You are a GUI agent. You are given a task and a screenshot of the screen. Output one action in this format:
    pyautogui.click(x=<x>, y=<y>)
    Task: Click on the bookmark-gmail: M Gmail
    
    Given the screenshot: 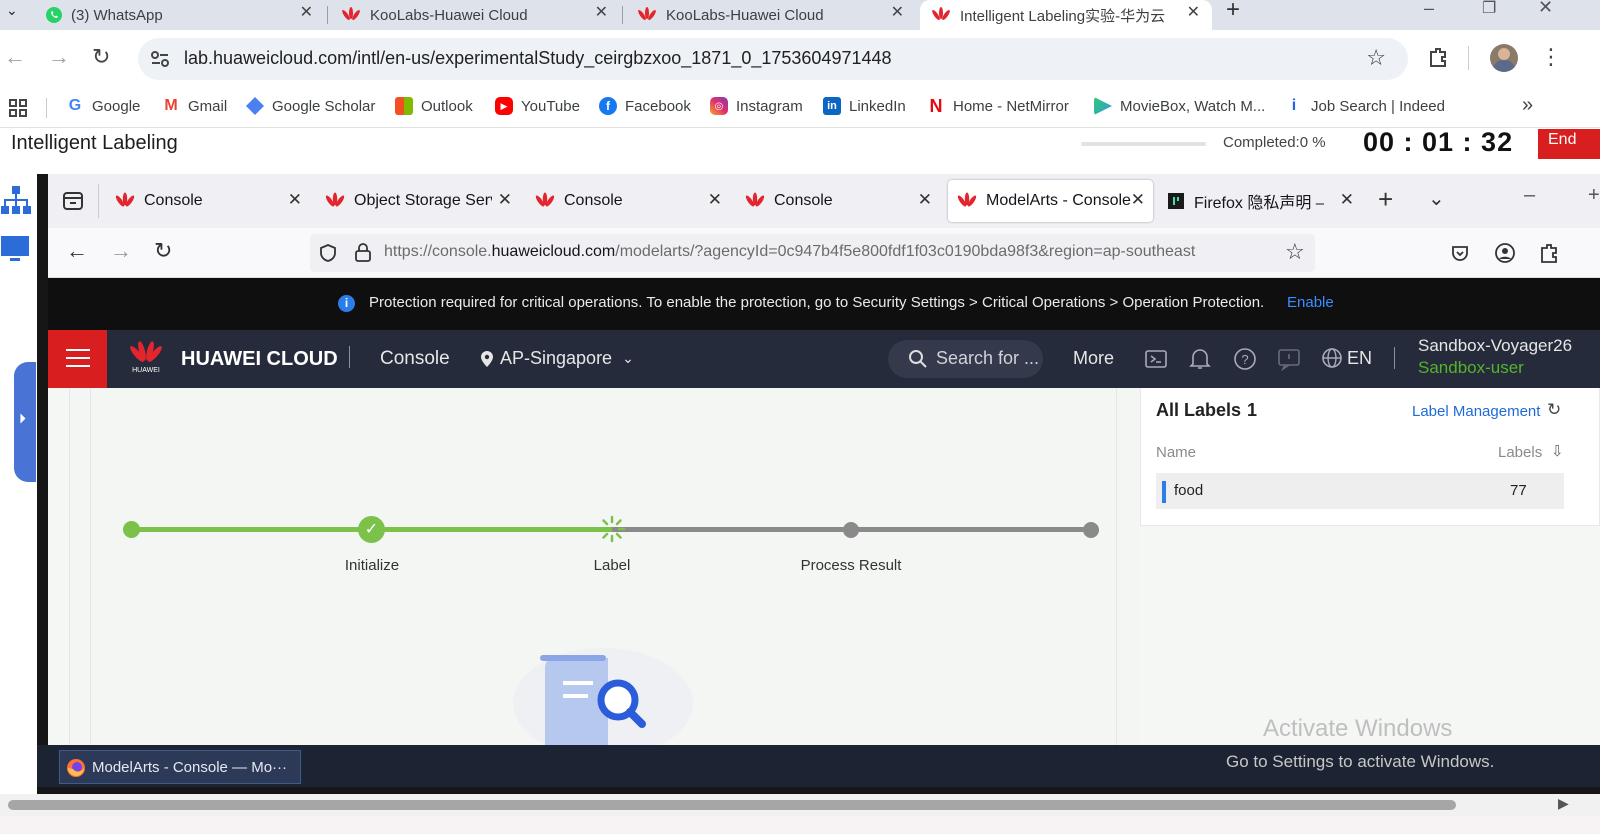 What is the action you would take?
    pyautogui.click(x=194, y=106)
    